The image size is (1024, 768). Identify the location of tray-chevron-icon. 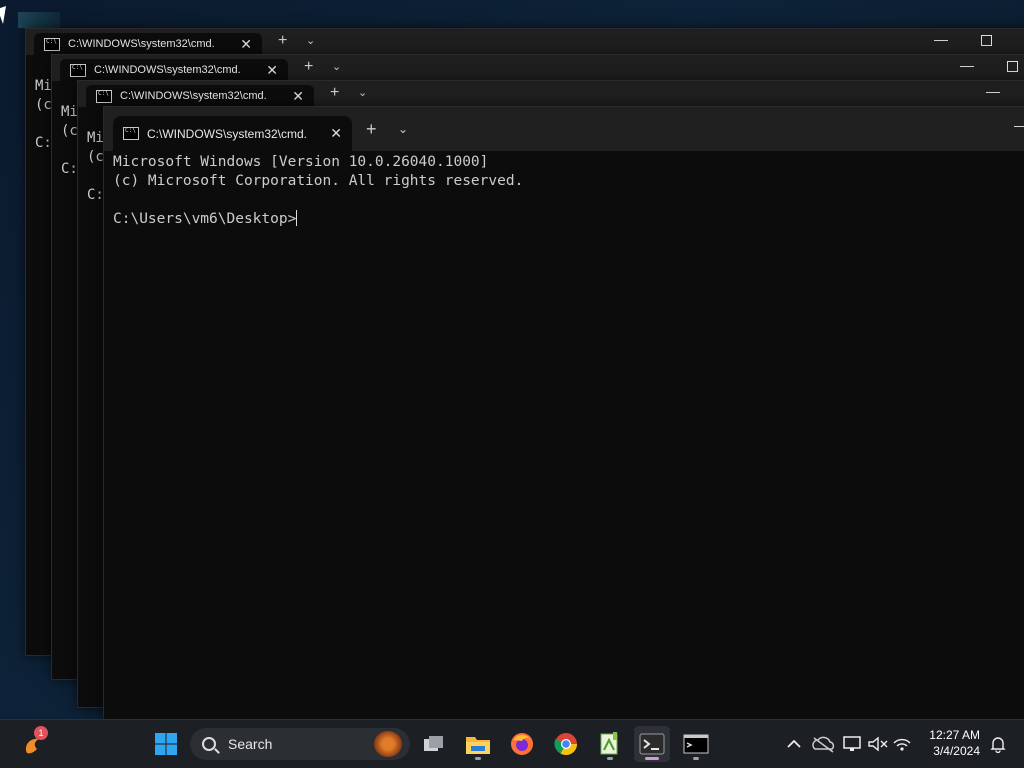
(794, 744).